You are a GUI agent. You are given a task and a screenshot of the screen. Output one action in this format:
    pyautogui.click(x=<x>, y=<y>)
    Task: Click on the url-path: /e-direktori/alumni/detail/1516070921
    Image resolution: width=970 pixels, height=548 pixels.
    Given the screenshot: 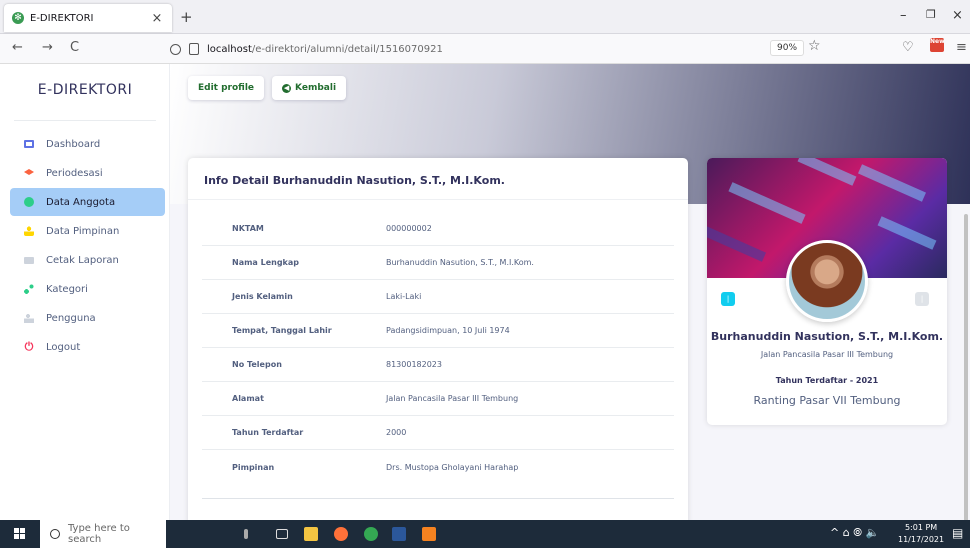 What is the action you would take?
    pyautogui.click(x=347, y=49)
    